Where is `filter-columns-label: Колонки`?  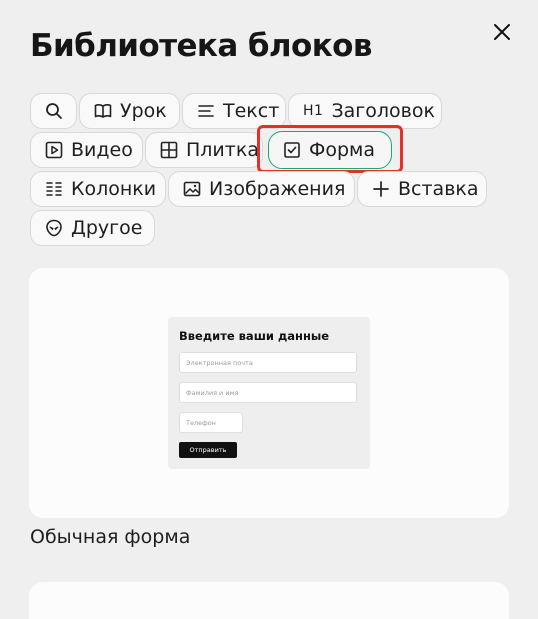
filter-columns-label: Колонки is located at coordinates (114, 189).